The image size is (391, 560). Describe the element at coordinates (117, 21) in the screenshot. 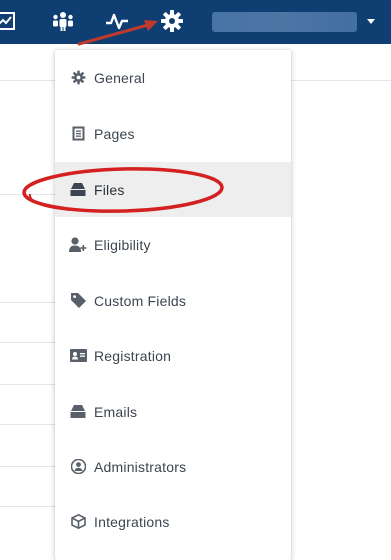

I see `pulse-icon` at that location.